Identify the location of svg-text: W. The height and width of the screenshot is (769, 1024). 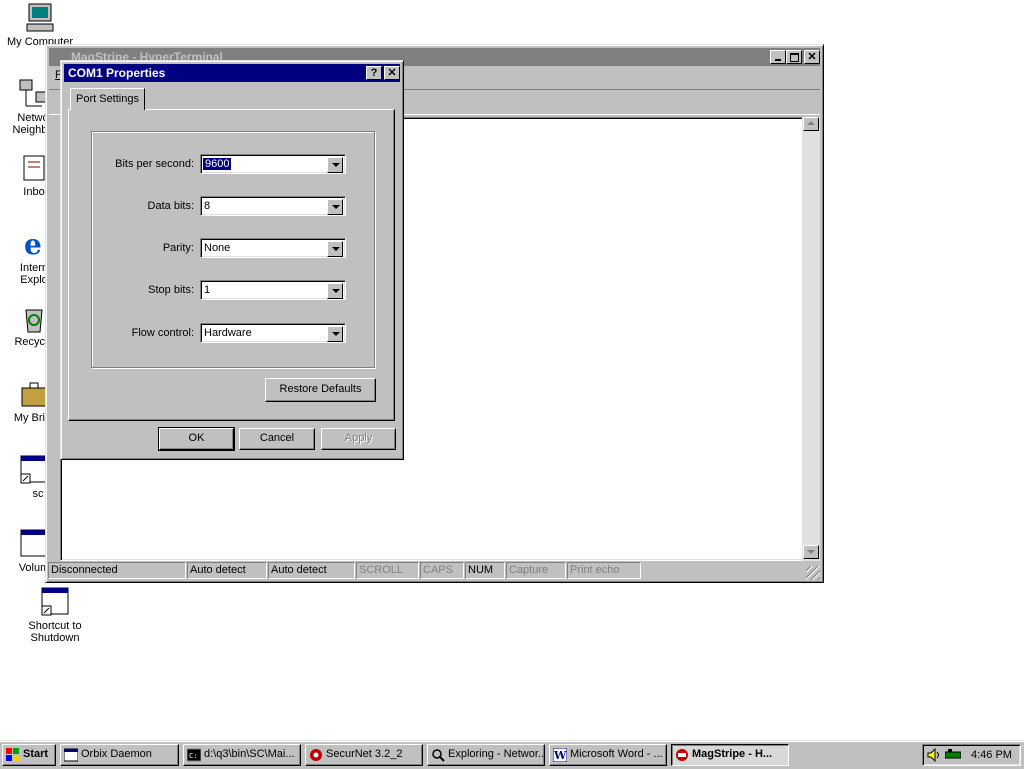
(560, 755).